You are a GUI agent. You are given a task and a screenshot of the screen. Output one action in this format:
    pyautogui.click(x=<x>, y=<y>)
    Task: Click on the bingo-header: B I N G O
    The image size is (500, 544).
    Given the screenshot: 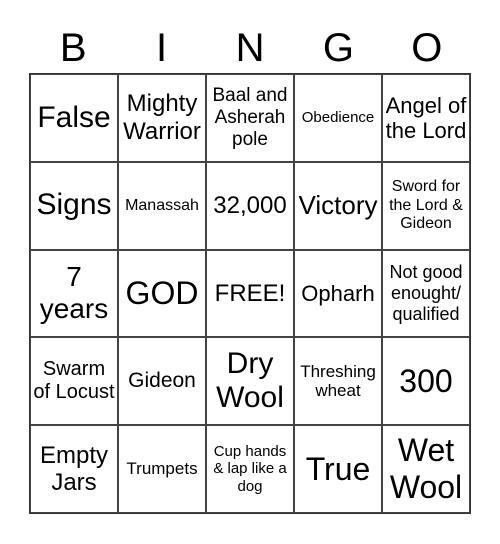 What is the action you would take?
    pyautogui.click(x=250, y=48)
    